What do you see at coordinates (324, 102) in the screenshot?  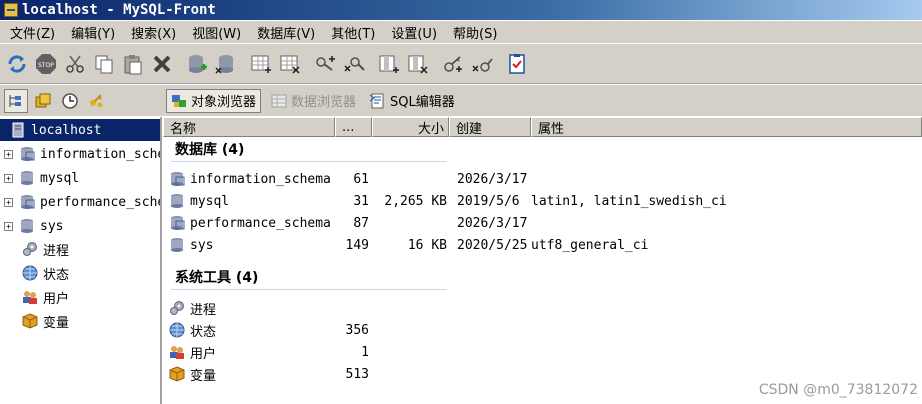 I see `tab-data-browser-label: 数据浏览器` at bounding box center [324, 102].